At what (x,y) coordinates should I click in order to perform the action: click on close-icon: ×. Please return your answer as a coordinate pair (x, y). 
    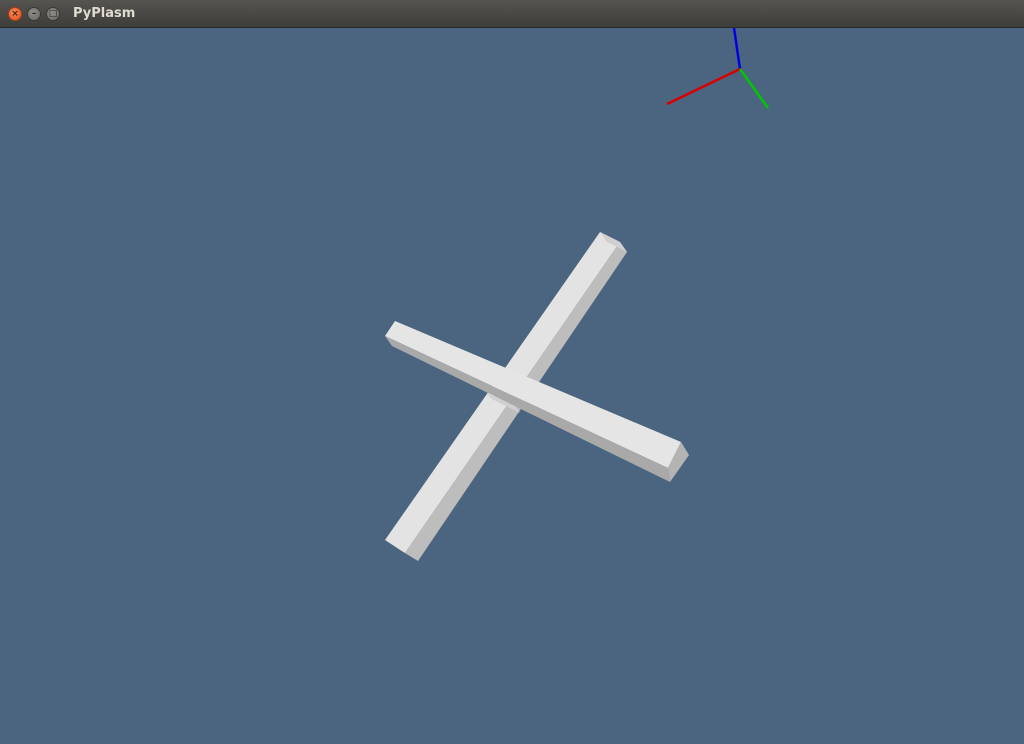
    Looking at the image, I should click on (15, 14).